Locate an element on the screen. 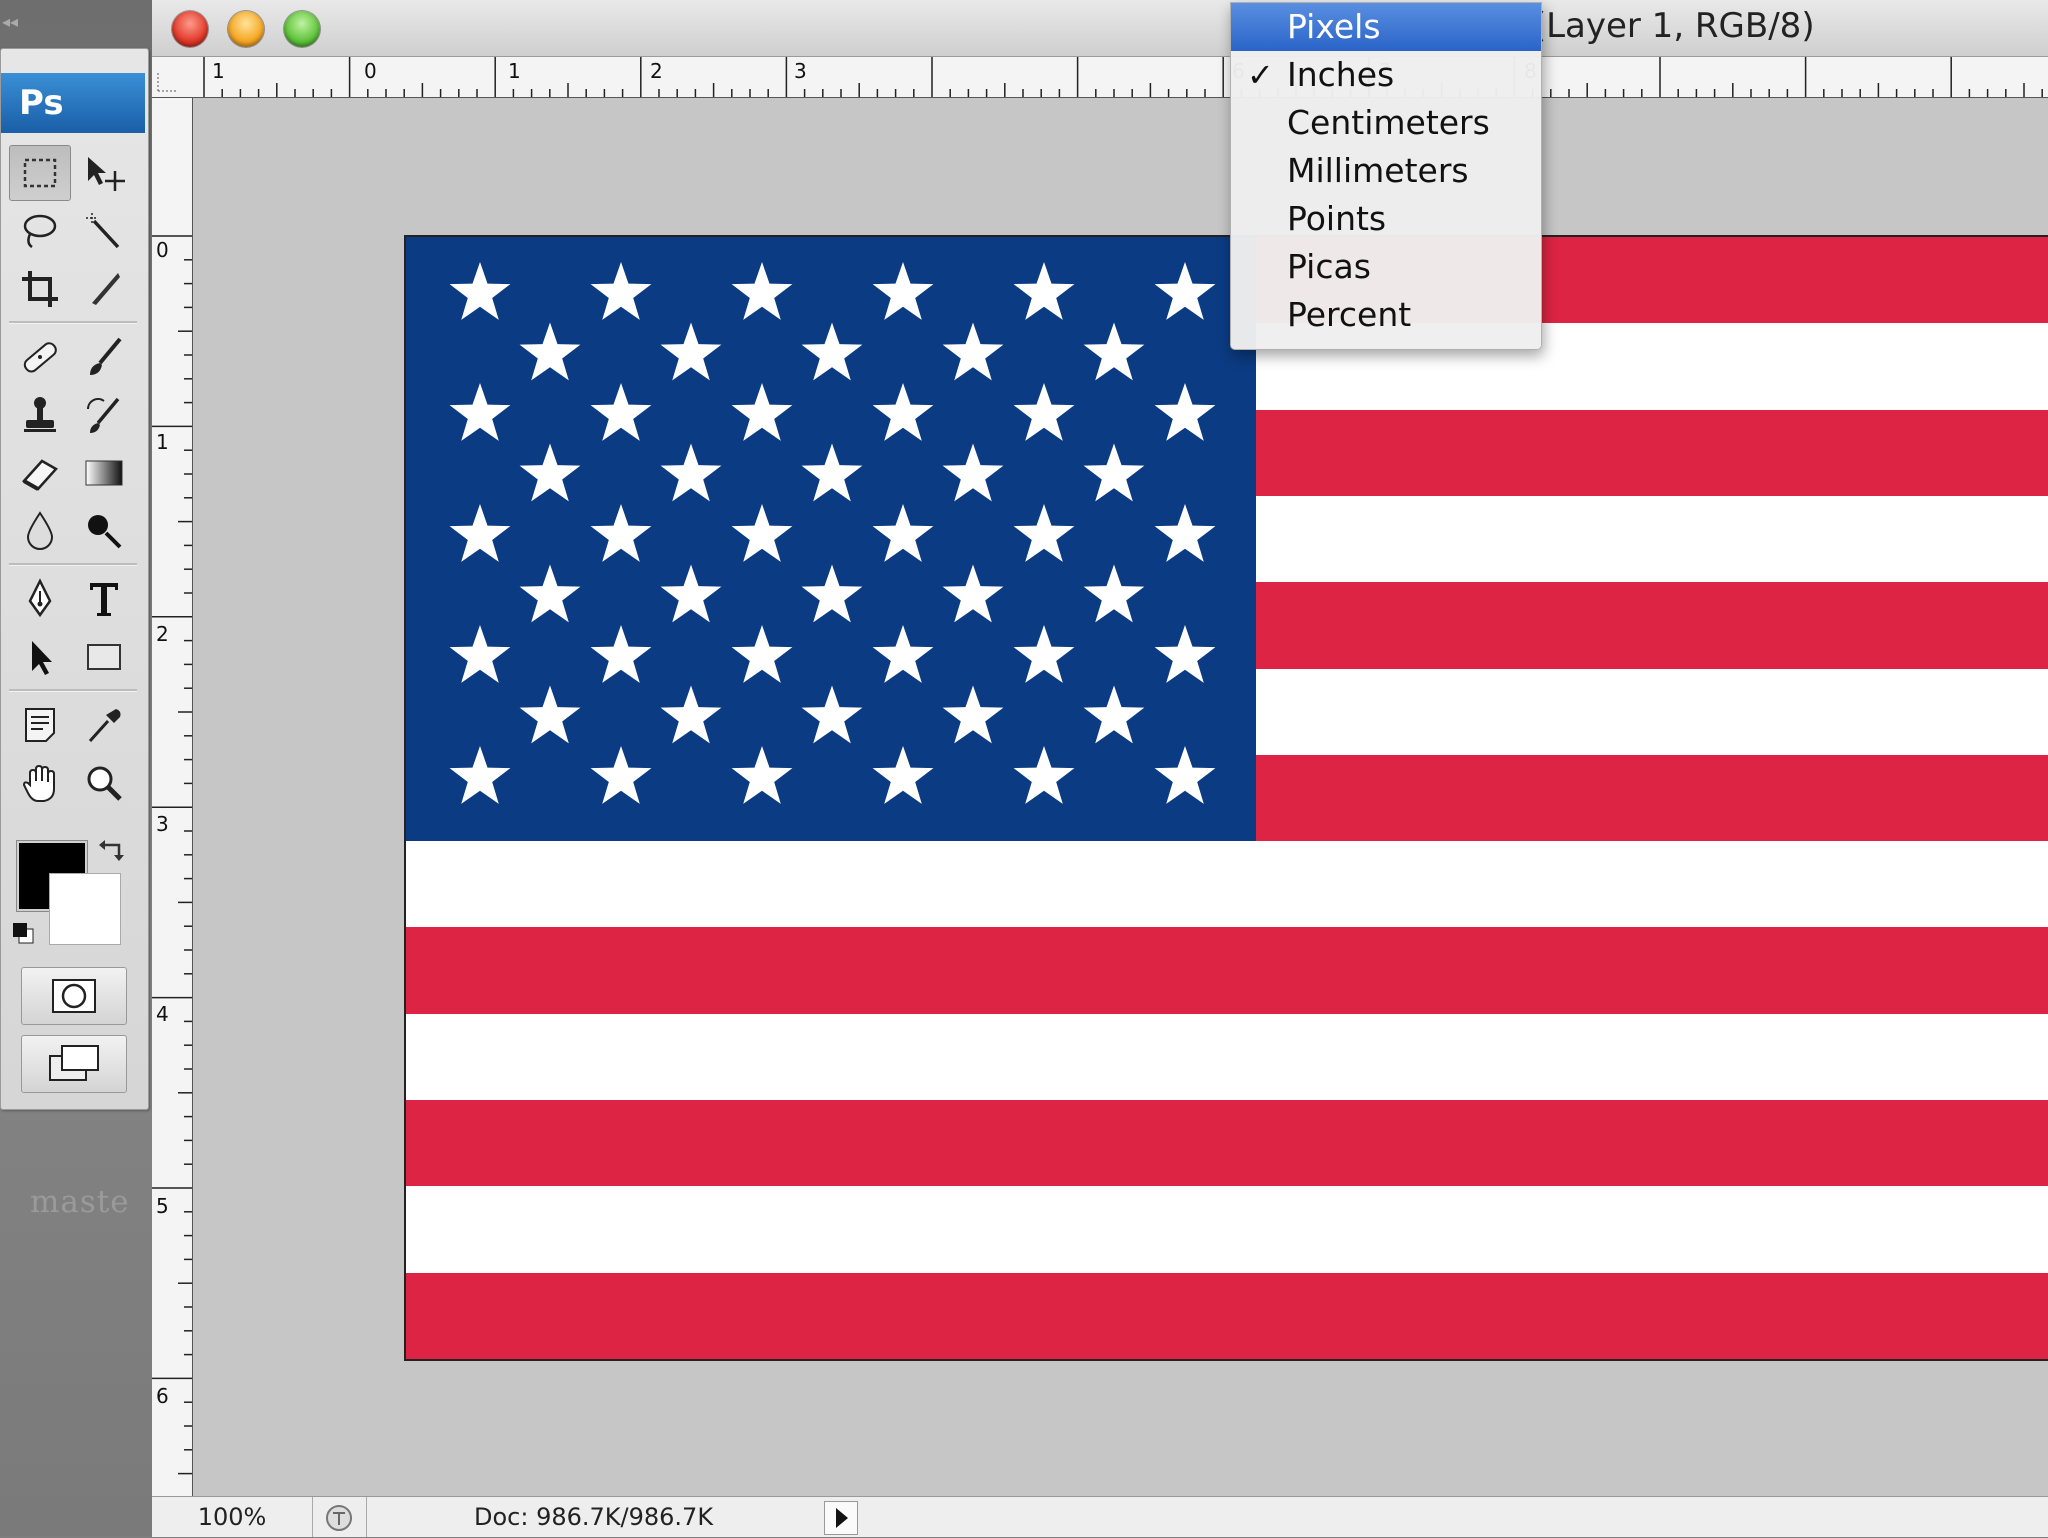  eyedropper-tool-icon is located at coordinates (104, 725).